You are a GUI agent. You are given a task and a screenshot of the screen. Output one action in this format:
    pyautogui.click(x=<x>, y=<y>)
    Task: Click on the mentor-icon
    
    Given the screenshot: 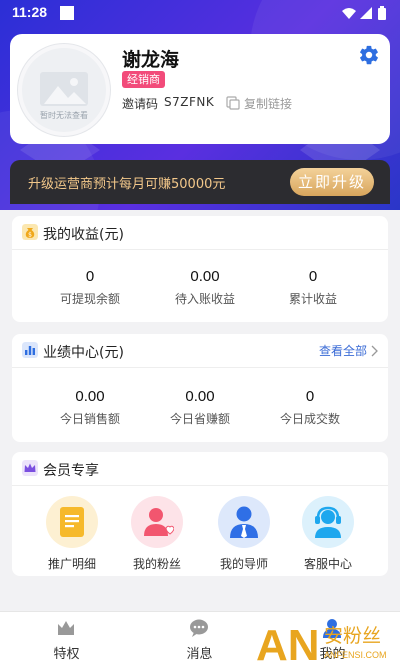 What is the action you would take?
    pyautogui.click(x=244, y=522)
    